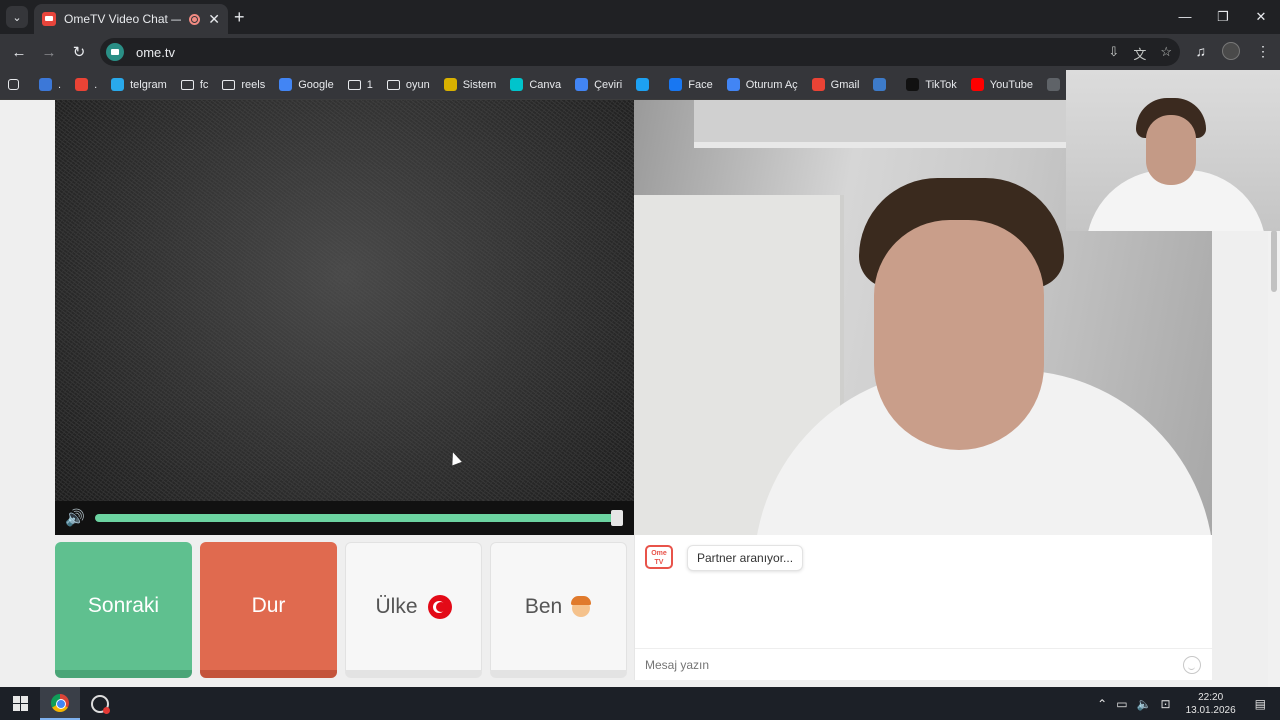 The image size is (1280, 720). What do you see at coordinates (100, 703) in the screenshot?
I see `taskbar-recorder` at bounding box center [100, 703].